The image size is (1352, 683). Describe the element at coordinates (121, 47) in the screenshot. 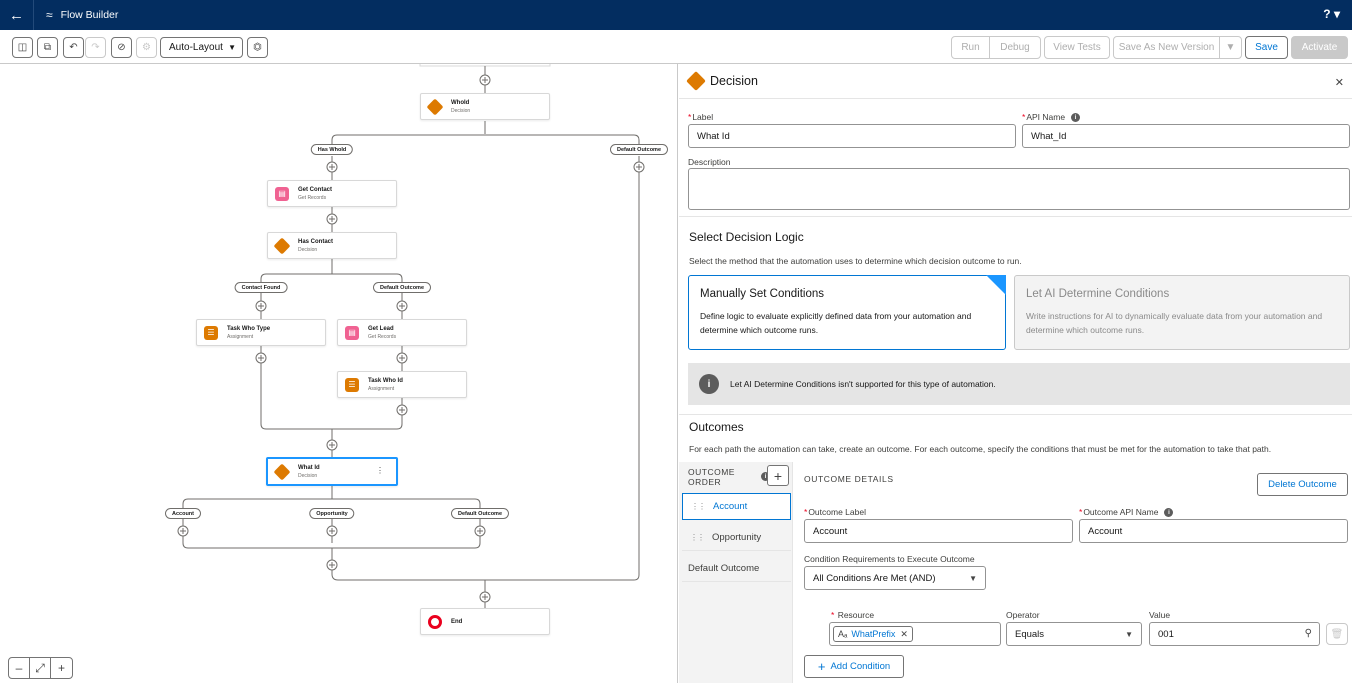

I see `cancel-icon: ⊘` at that location.